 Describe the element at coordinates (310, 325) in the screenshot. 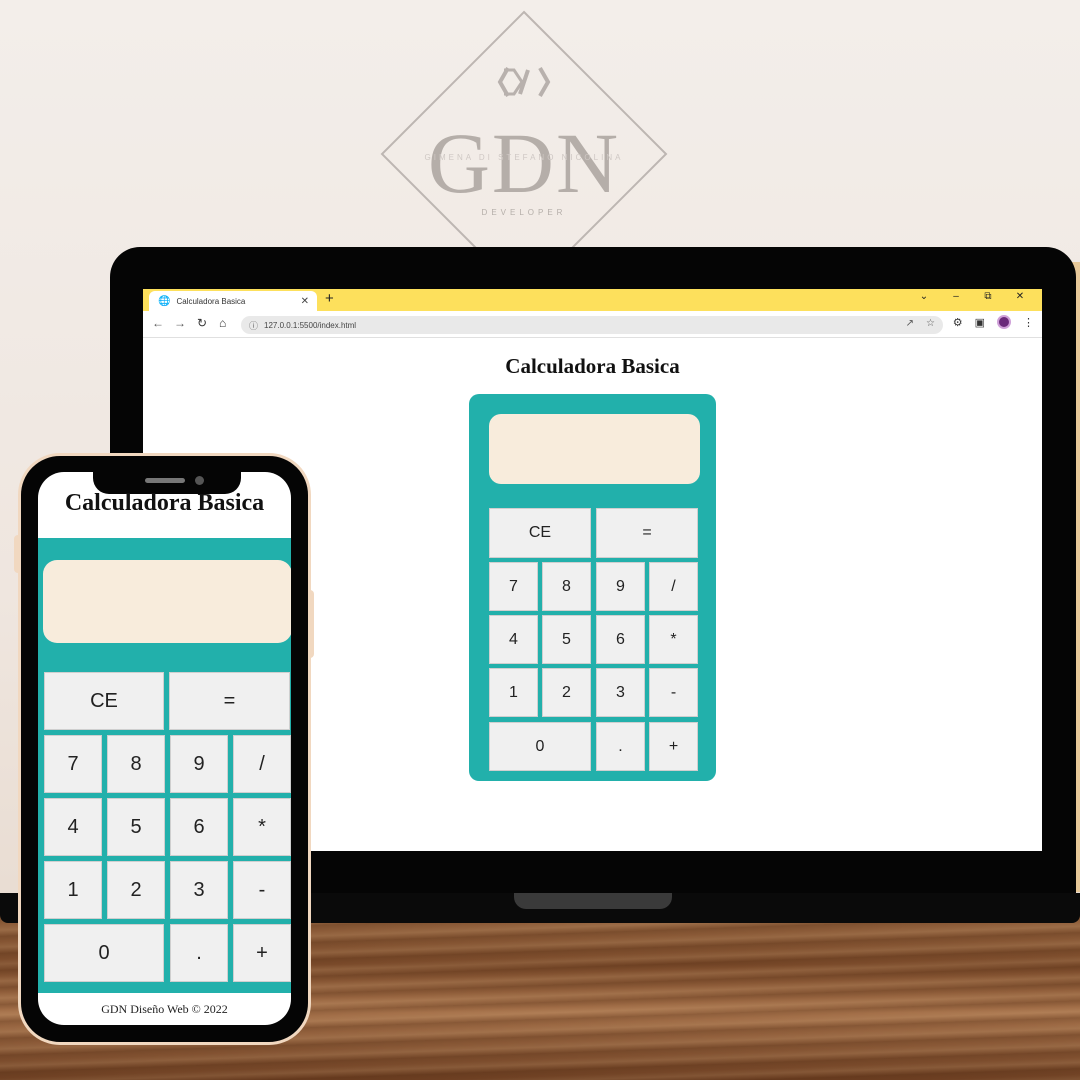

I see `url-text: 127.0.0.1:5500/index.html` at that location.